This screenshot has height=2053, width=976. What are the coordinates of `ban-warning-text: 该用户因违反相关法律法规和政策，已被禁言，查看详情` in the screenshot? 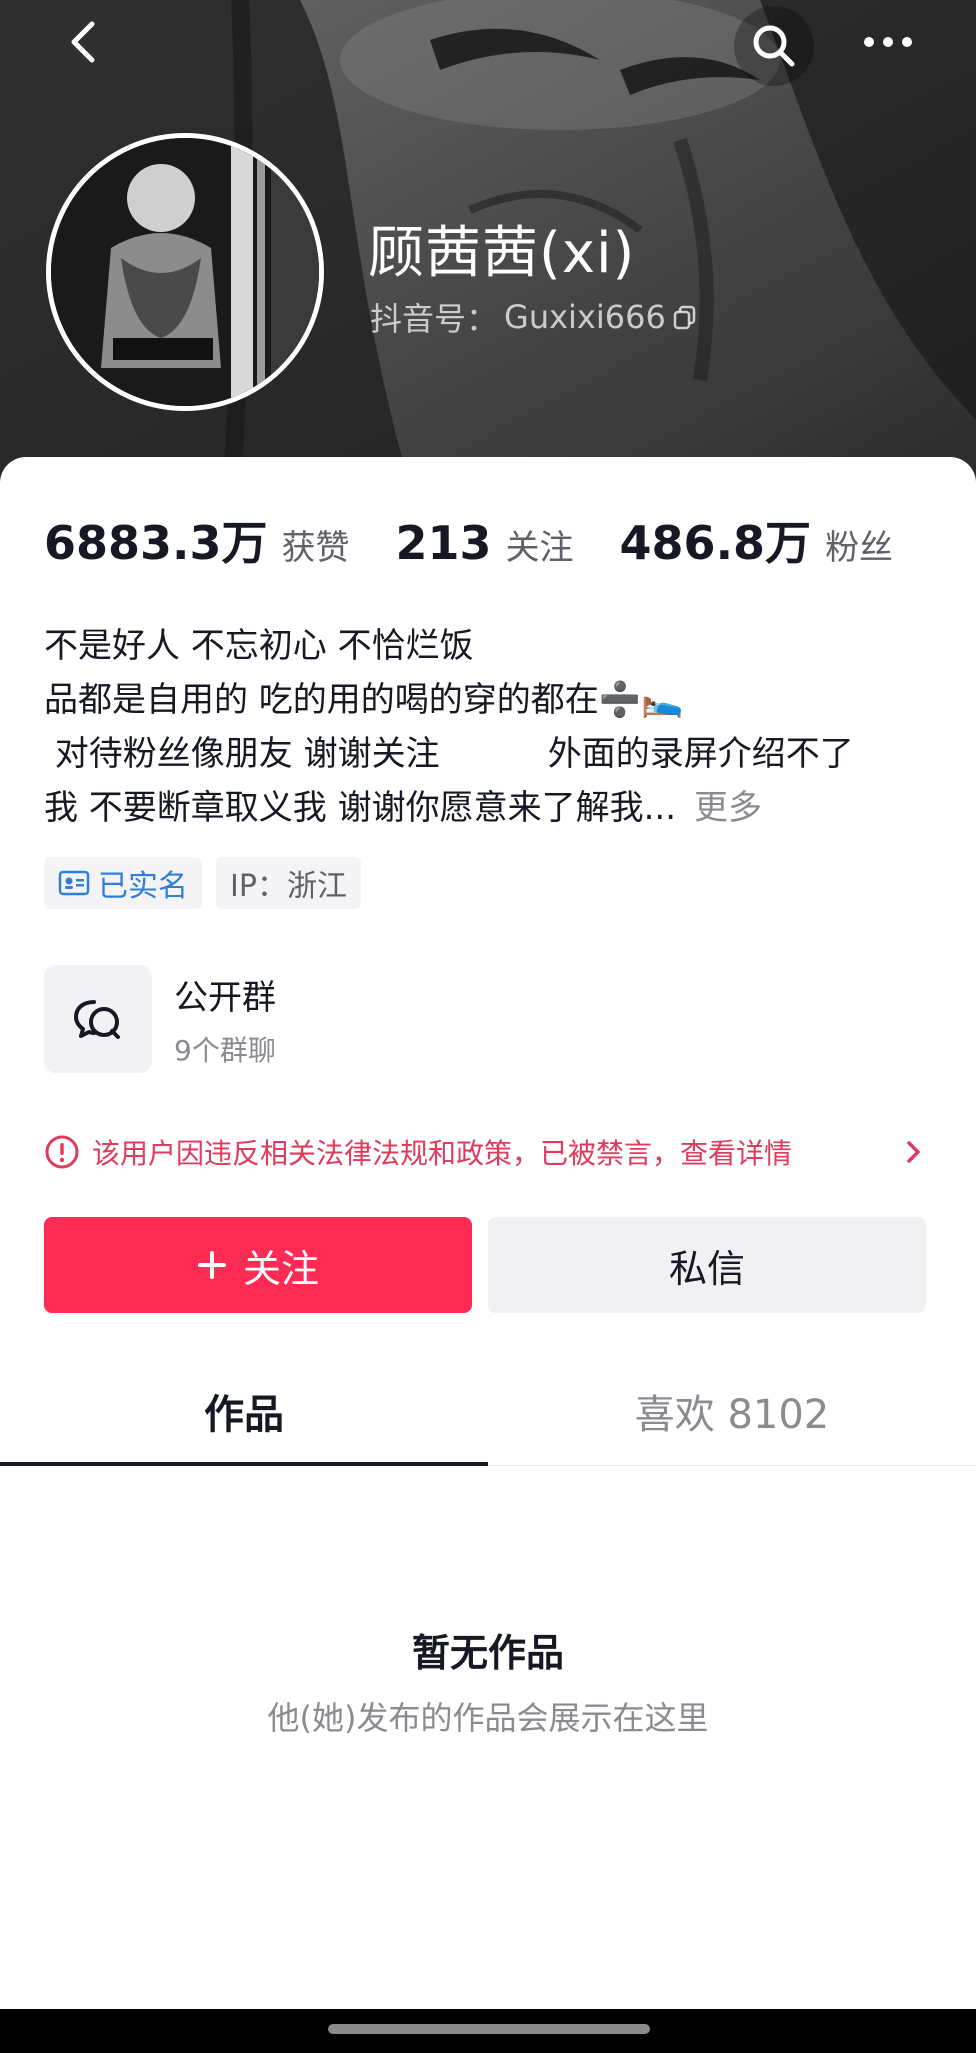 It's located at (442, 1153).